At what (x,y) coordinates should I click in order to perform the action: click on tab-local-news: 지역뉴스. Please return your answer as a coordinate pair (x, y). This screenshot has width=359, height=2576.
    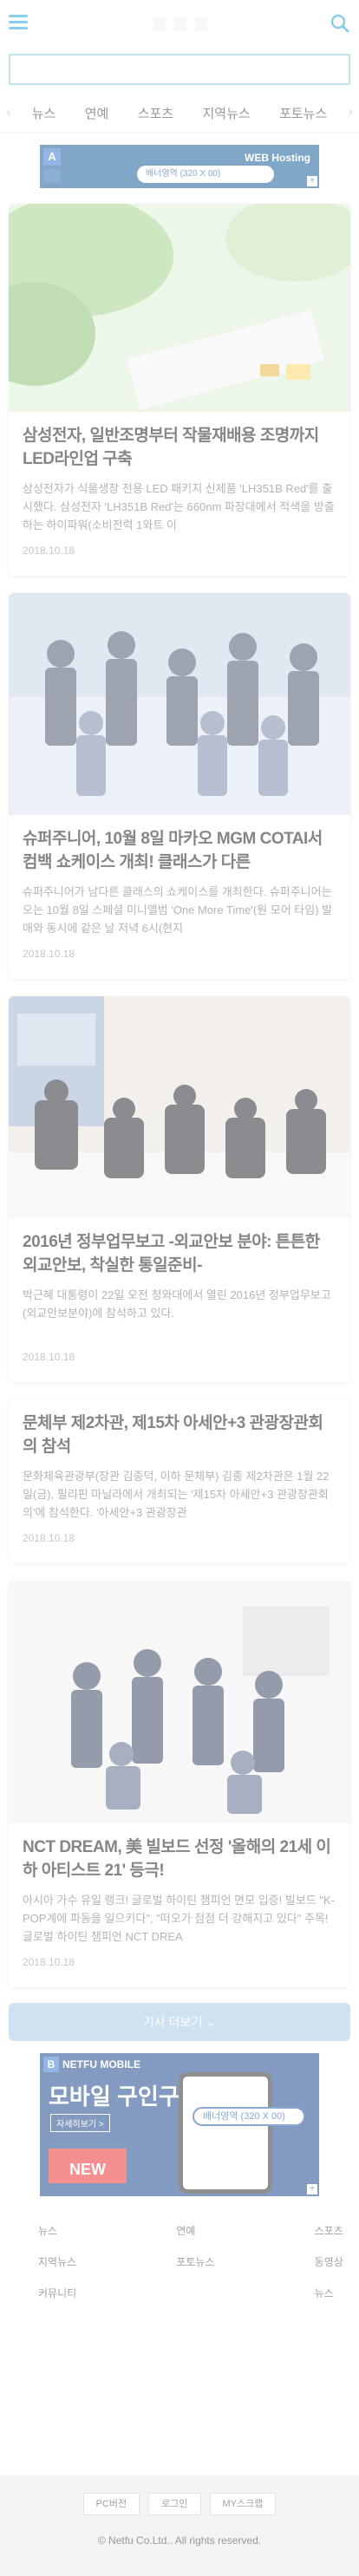
    Looking at the image, I should click on (225, 113).